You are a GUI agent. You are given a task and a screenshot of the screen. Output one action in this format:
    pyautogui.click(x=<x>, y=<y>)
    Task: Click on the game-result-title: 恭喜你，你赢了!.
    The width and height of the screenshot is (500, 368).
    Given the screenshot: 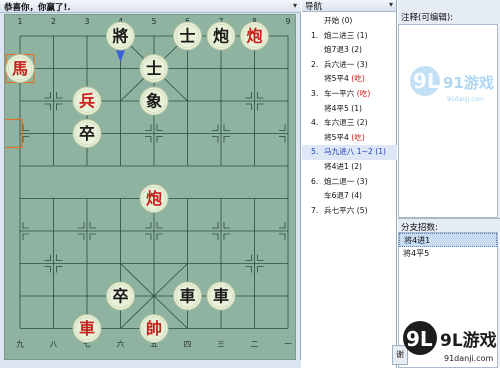 What is the action you would take?
    pyautogui.click(x=37, y=8)
    